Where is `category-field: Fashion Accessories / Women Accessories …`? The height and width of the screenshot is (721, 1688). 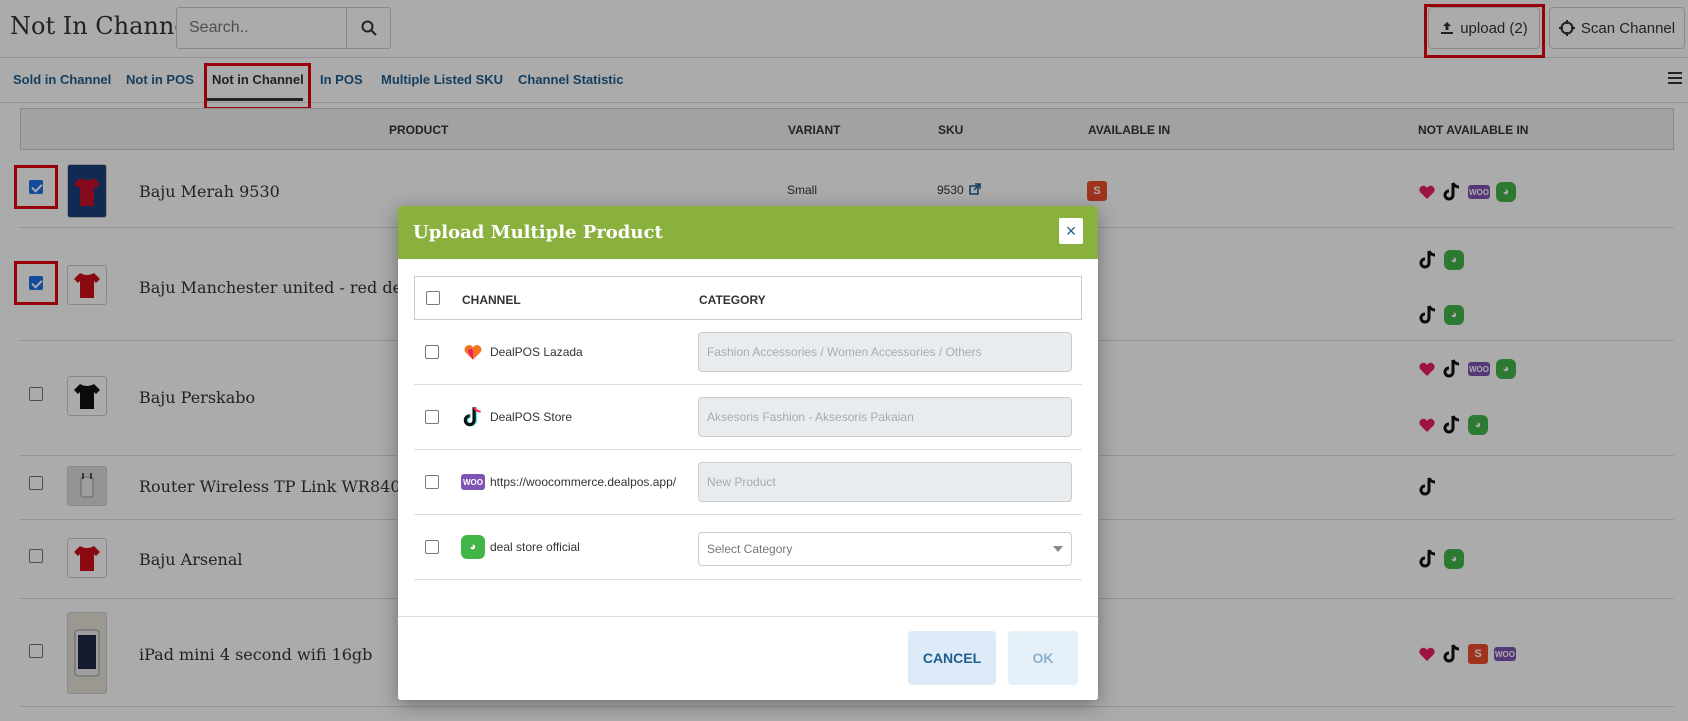
category-field: Fashion Accessories / Women Accessories … is located at coordinates (885, 352).